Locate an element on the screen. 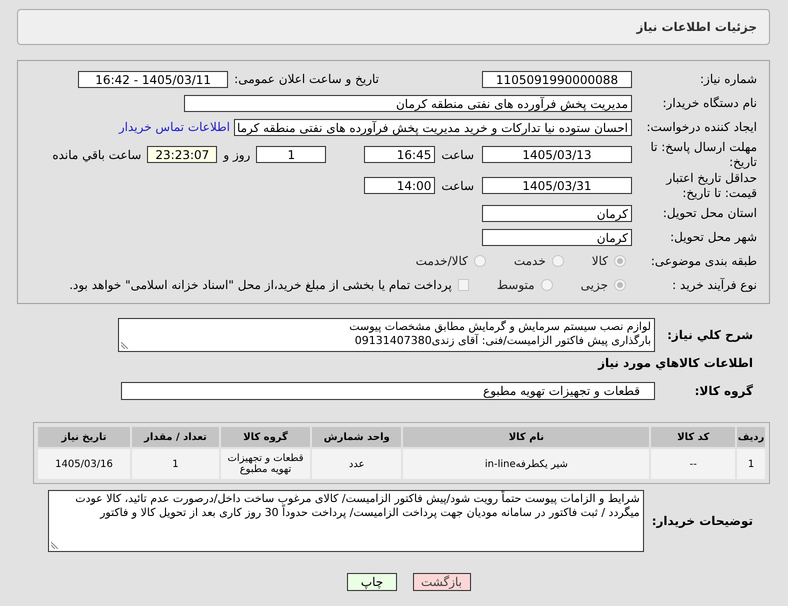 The image size is (788, 606). deadline-date-field: 1405/03/13 is located at coordinates (557, 154).